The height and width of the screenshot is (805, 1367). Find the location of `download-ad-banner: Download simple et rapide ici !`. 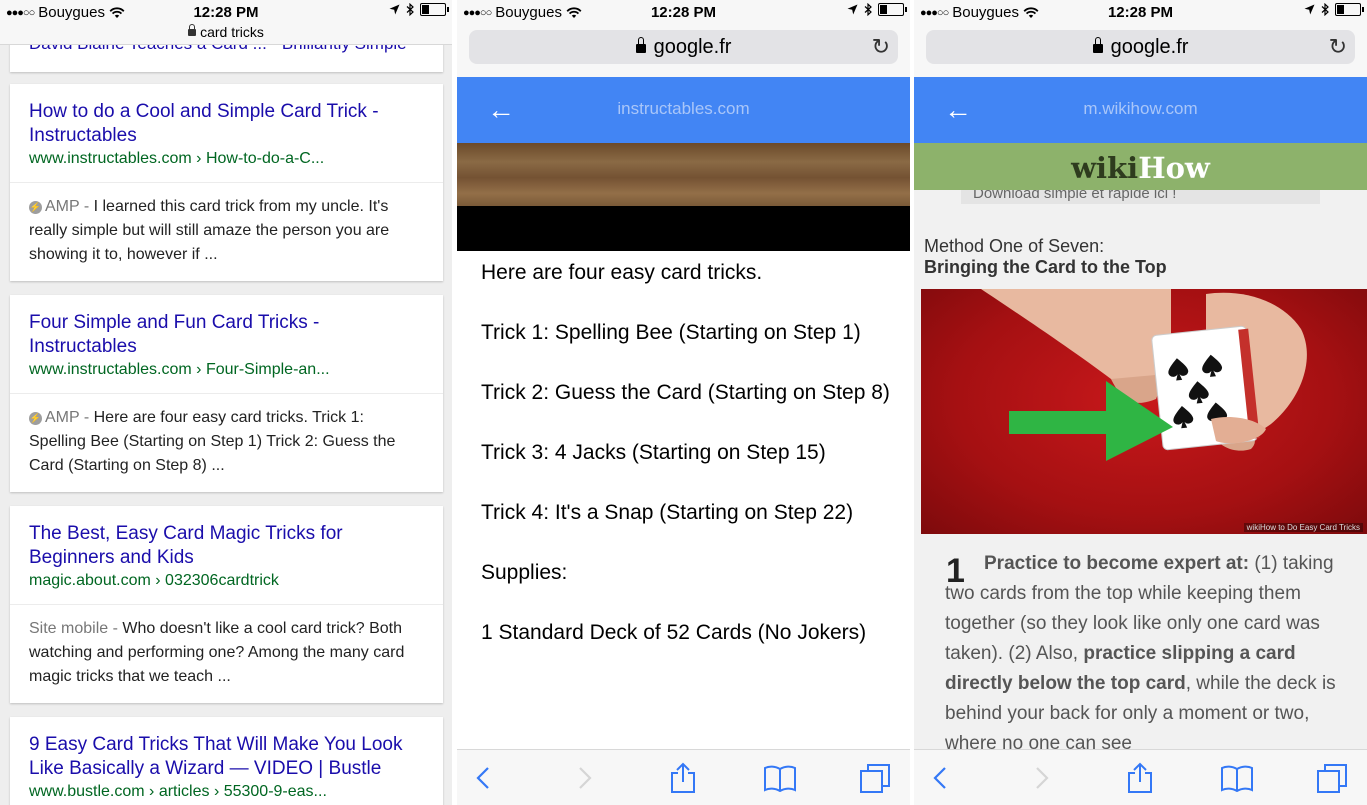

download-ad-banner: Download simple et rapide ici ! is located at coordinates (1140, 197).